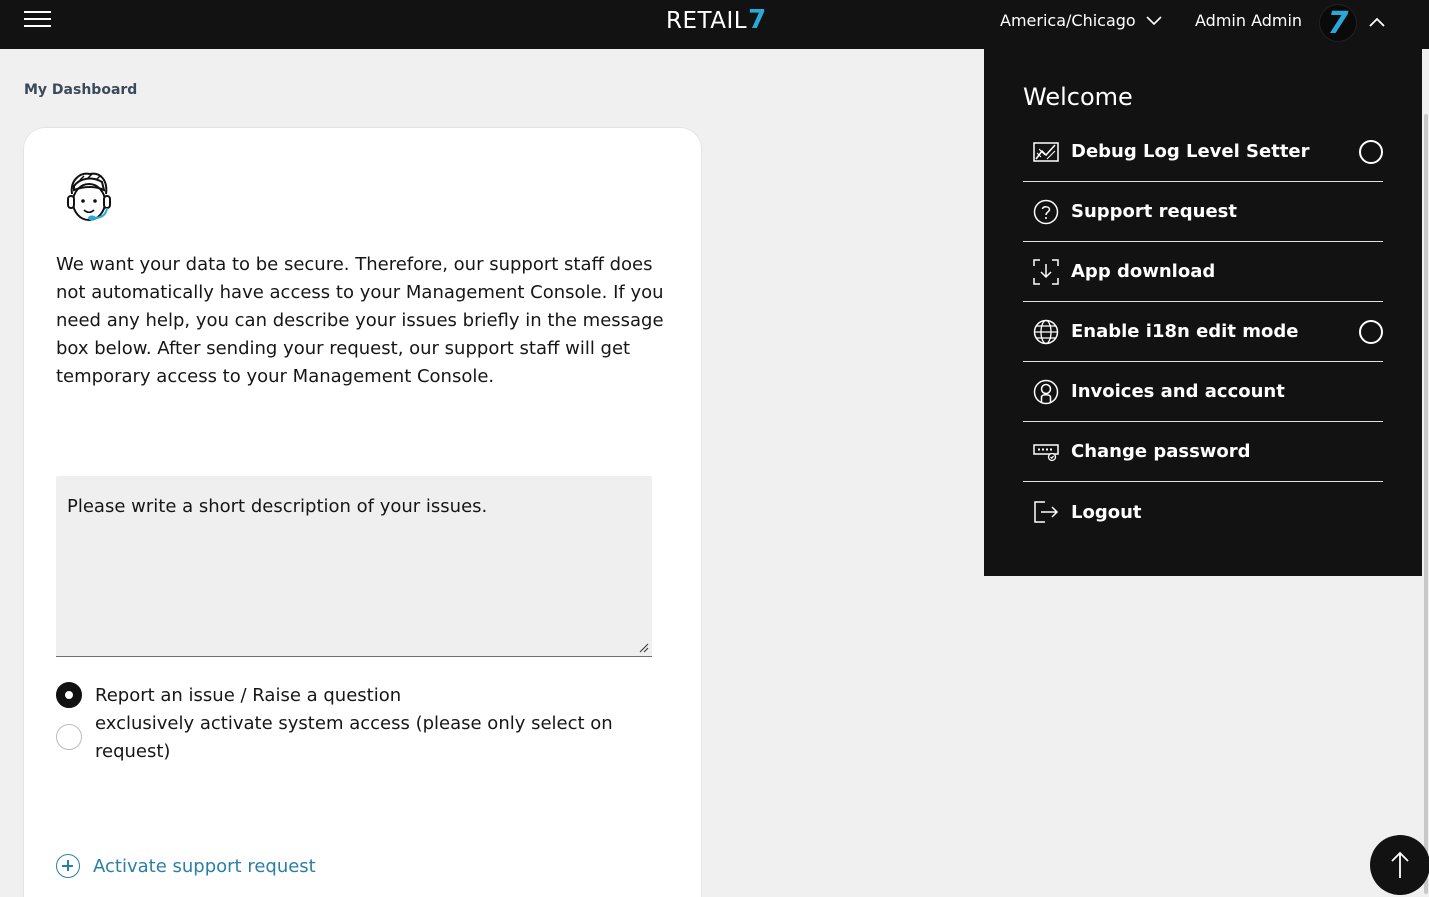  What do you see at coordinates (69, 695) in the screenshot?
I see `radio-button-checked` at bounding box center [69, 695].